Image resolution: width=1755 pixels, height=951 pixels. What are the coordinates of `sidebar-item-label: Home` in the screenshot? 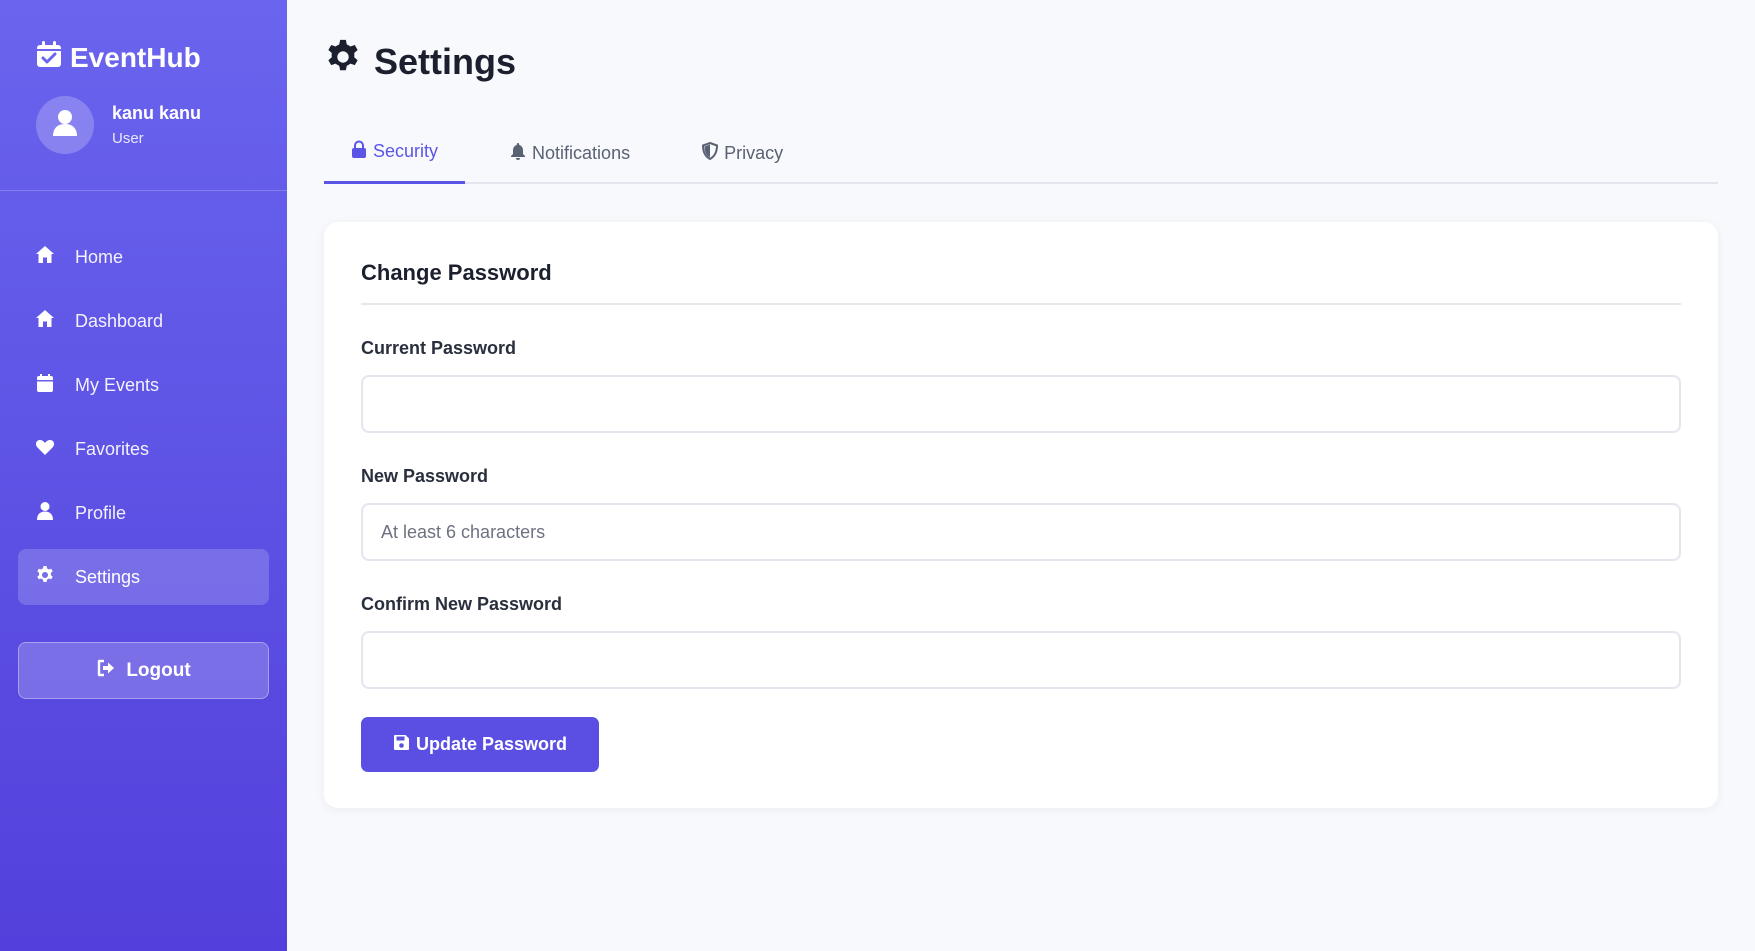 It's located at (99, 256).